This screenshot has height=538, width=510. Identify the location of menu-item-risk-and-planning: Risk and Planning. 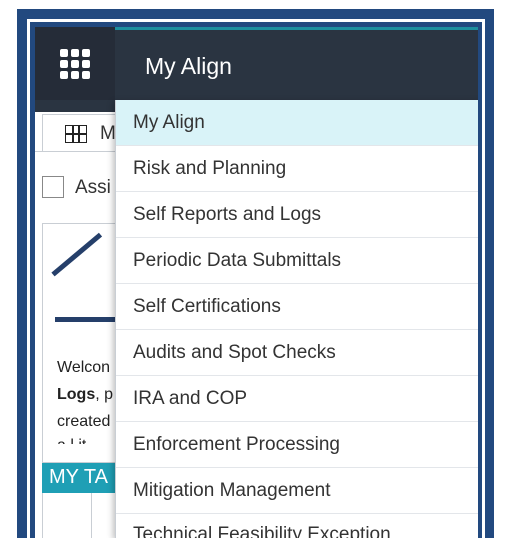
(297, 169).